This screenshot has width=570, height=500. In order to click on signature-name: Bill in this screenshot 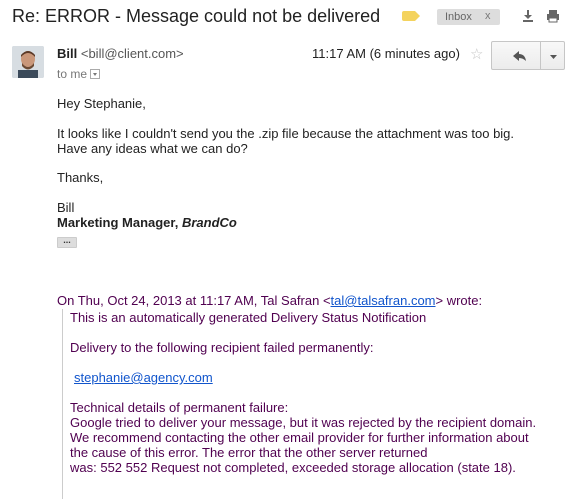, I will do `click(66, 207)`.